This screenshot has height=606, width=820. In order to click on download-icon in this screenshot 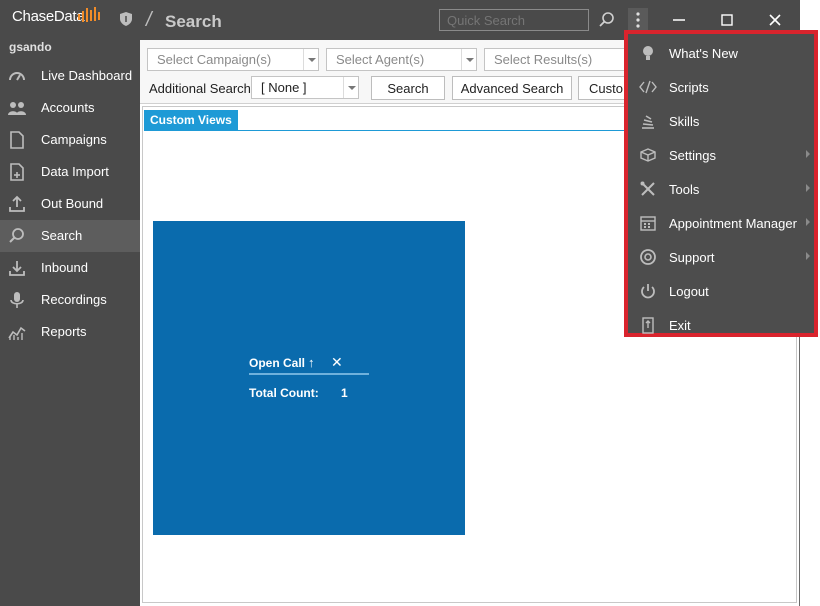, I will do `click(17, 268)`.